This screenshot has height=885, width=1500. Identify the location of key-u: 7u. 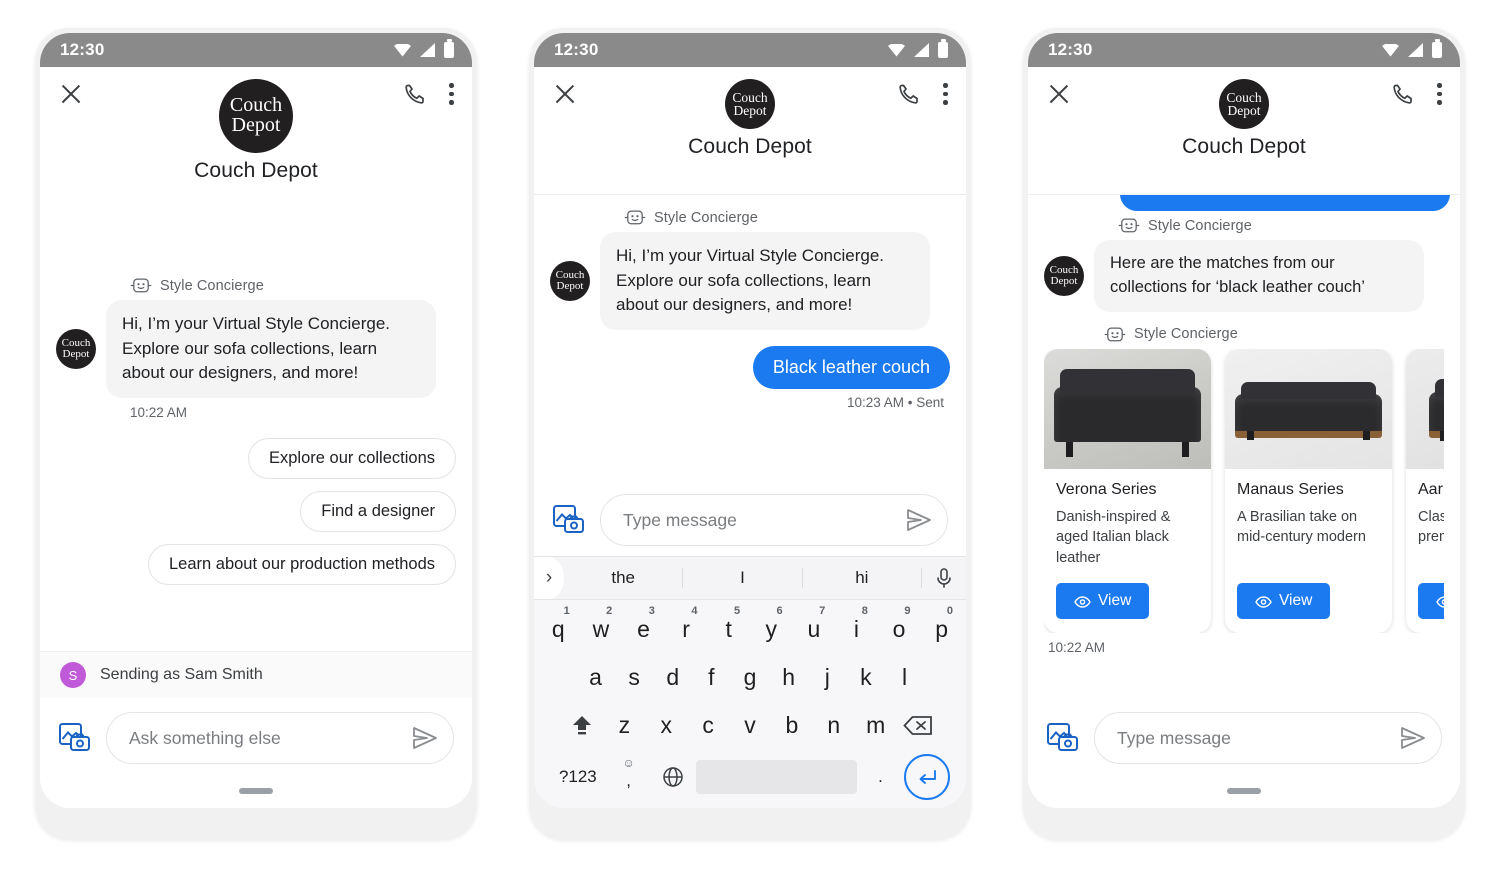
(814, 626).